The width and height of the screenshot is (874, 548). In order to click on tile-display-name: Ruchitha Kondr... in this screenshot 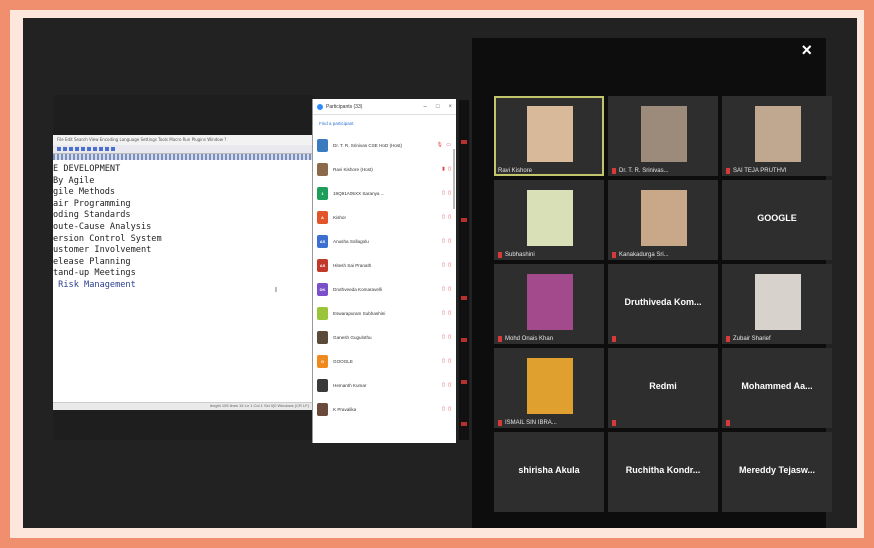, I will do `click(663, 470)`.